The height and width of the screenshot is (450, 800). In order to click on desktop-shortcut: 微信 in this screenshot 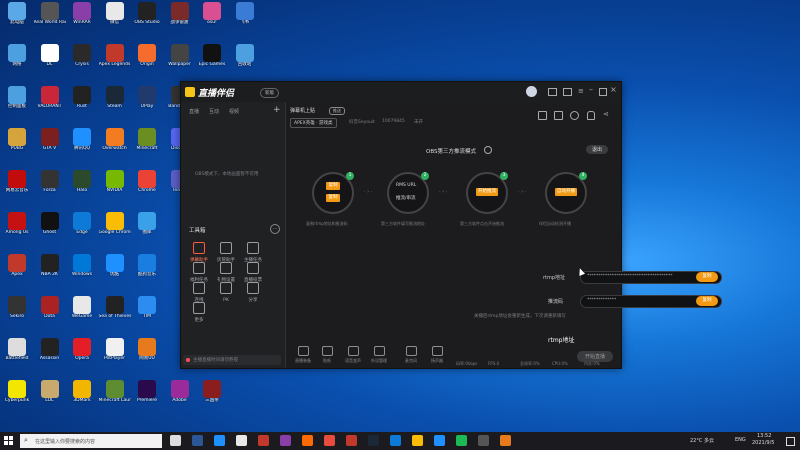, I will do `click(115, 18)`.